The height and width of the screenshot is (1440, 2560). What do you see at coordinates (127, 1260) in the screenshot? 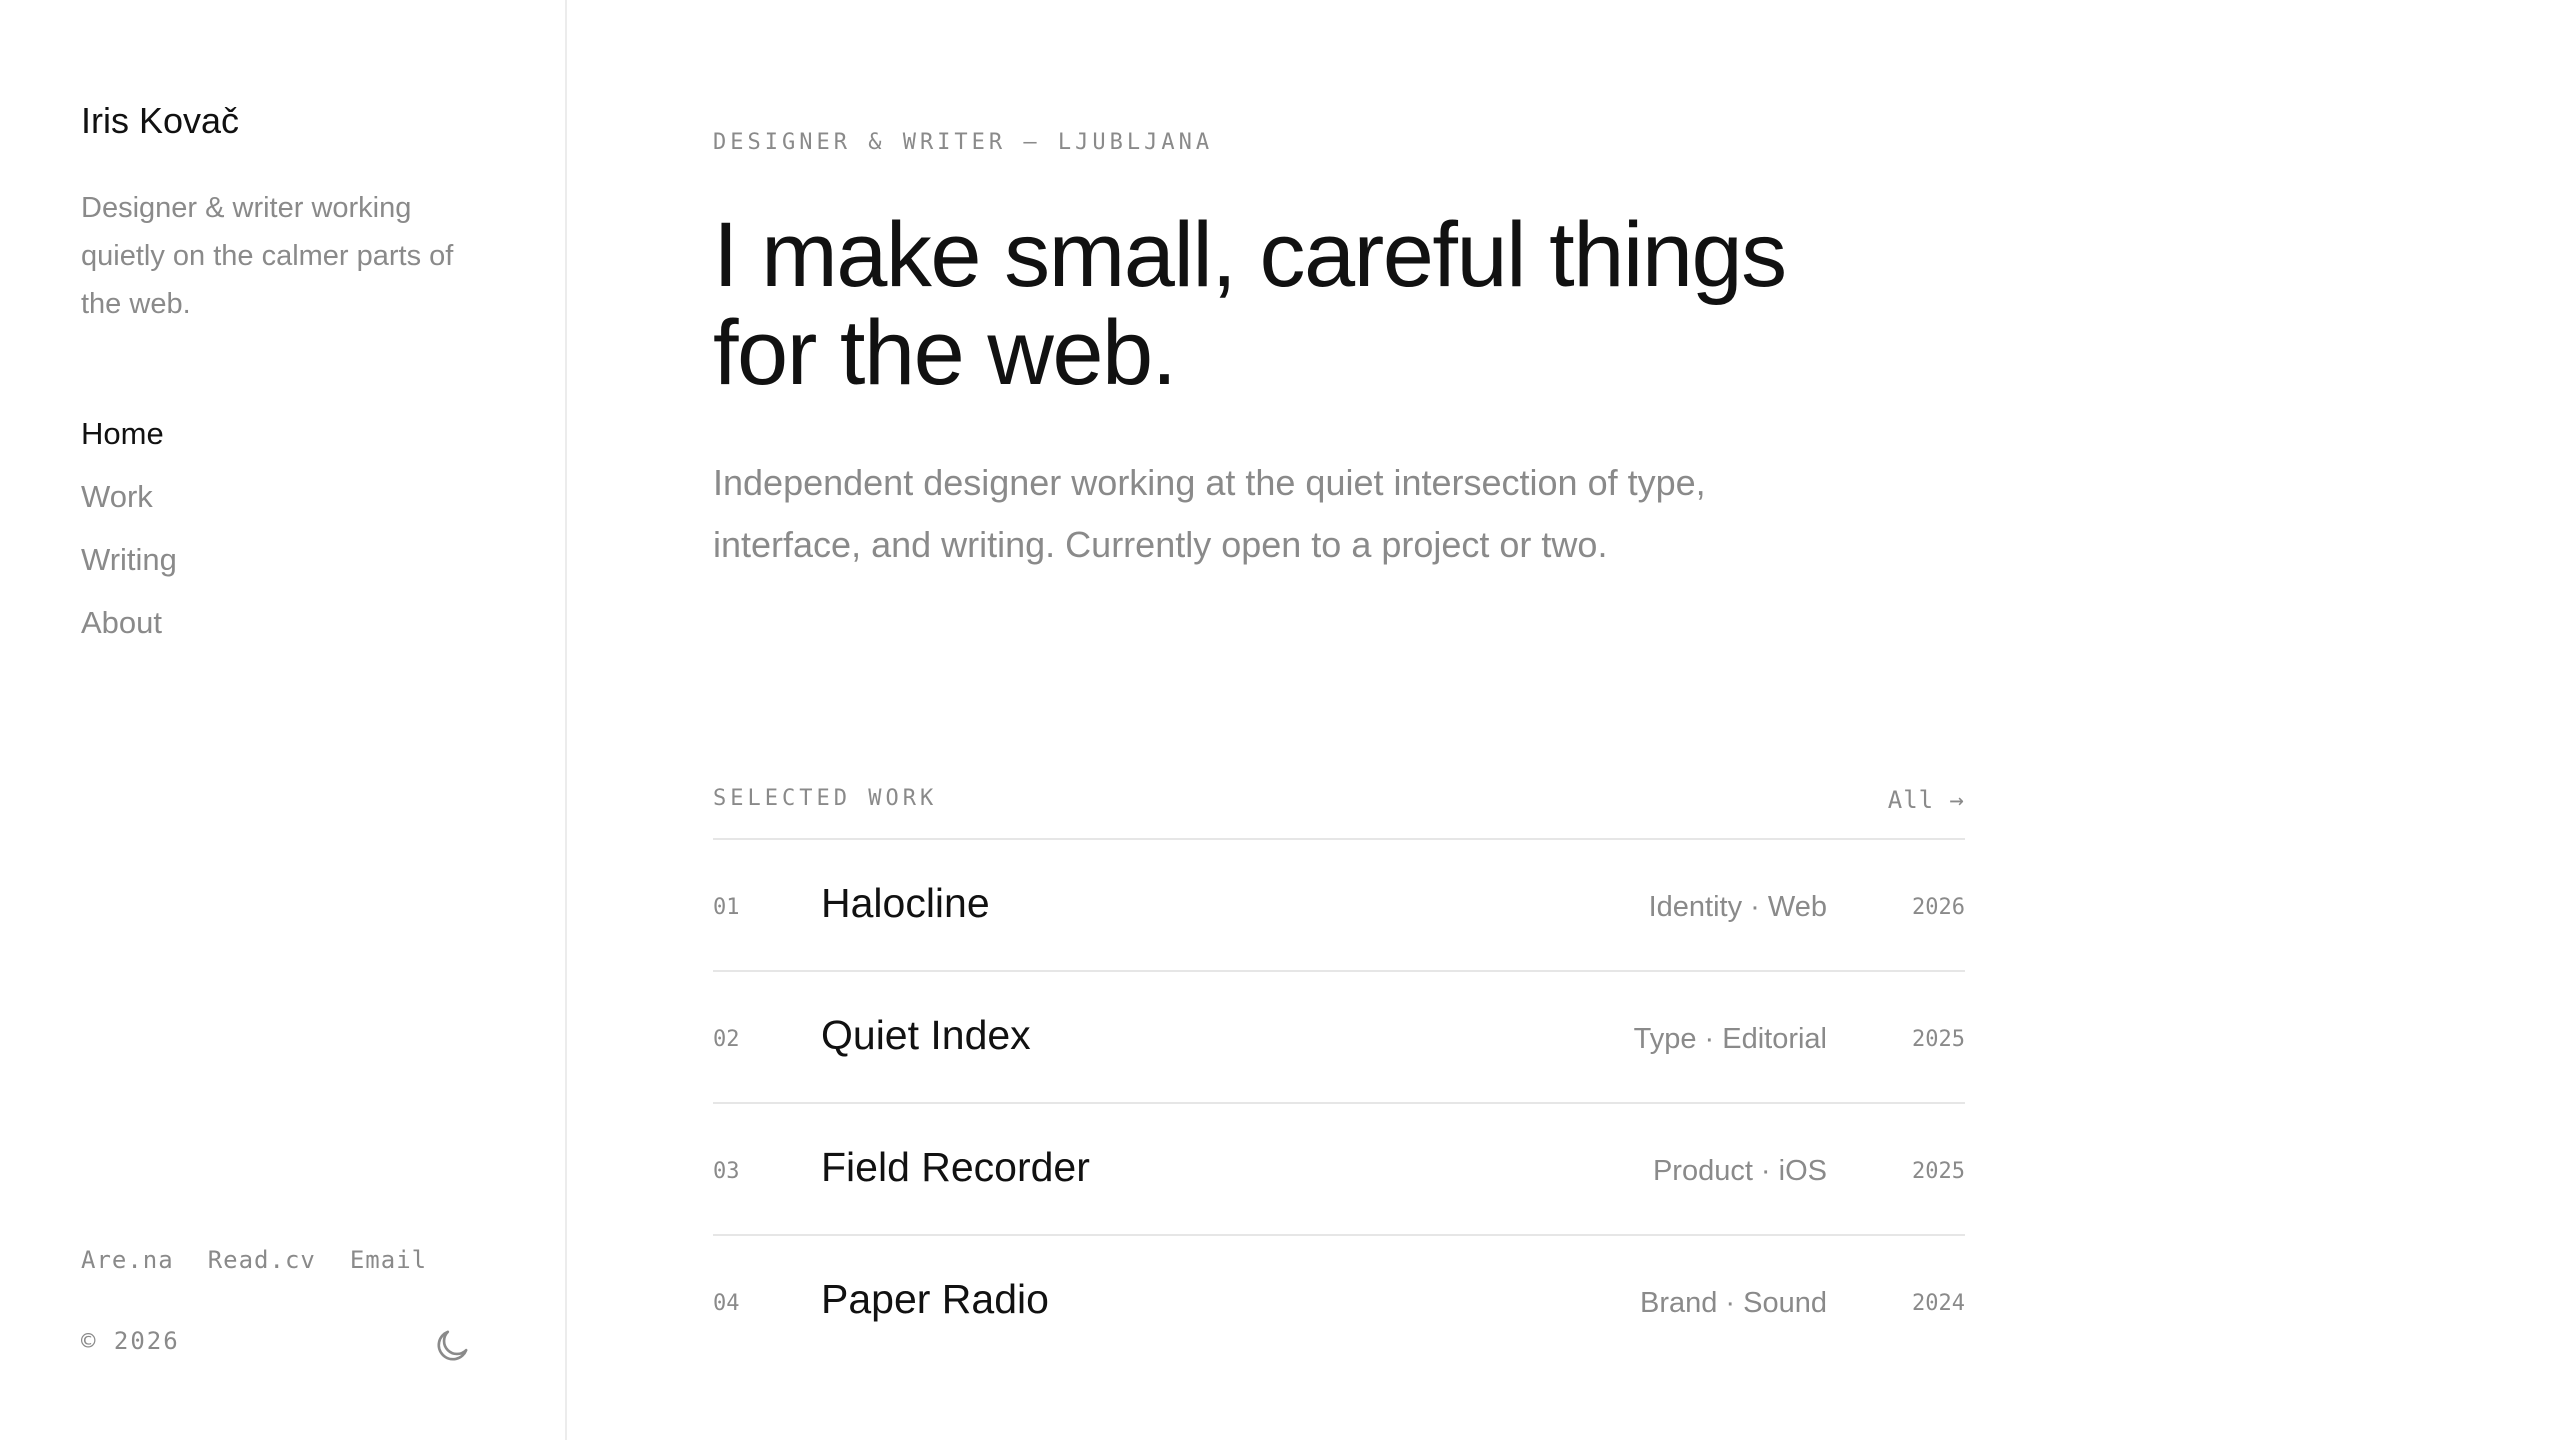
I see `social-link-arena: Are.na` at bounding box center [127, 1260].